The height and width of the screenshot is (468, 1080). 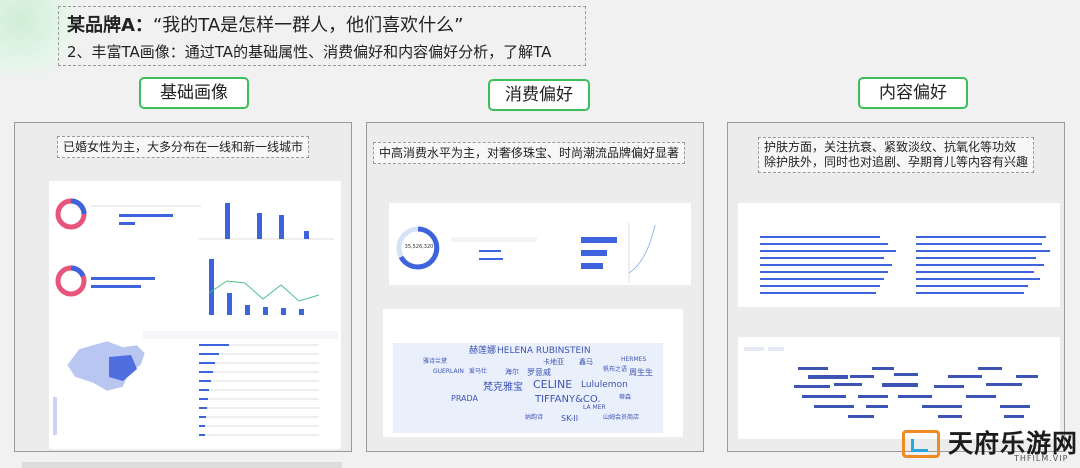 What do you see at coordinates (308, 25) in the screenshot?
I see `header-quote: “我的TA是怎样一群人，他们喜欢什么”` at bounding box center [308, 25].